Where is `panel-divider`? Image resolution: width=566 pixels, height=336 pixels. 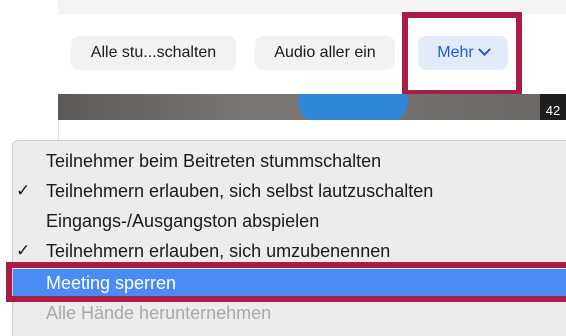
panel-divider is located at coordinates (69, 130).